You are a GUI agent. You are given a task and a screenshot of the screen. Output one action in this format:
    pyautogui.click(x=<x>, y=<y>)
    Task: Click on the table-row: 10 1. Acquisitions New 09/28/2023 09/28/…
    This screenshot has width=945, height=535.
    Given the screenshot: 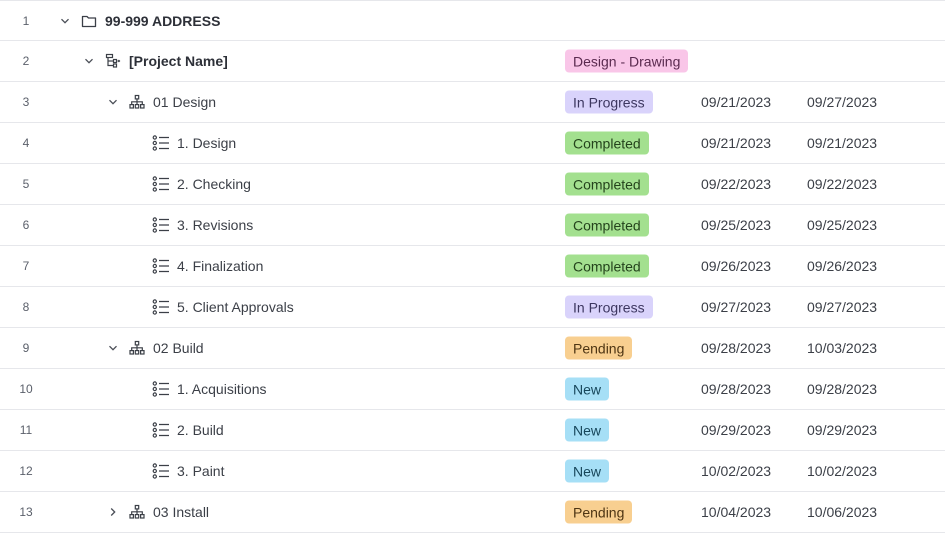 What is the action you would take?
    pyautogui.click(x=472, y=389)
    